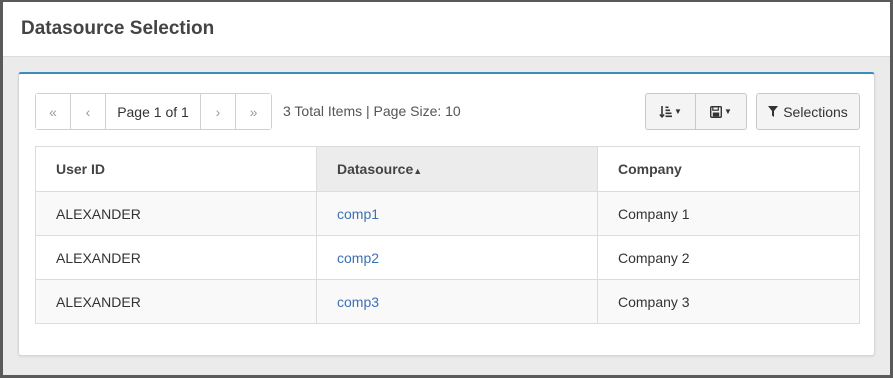 The image size is (893, 378). Describe the element at coordinates (176, 169) in the screenshot. I see `column-header-user-id: User ID` at that location.